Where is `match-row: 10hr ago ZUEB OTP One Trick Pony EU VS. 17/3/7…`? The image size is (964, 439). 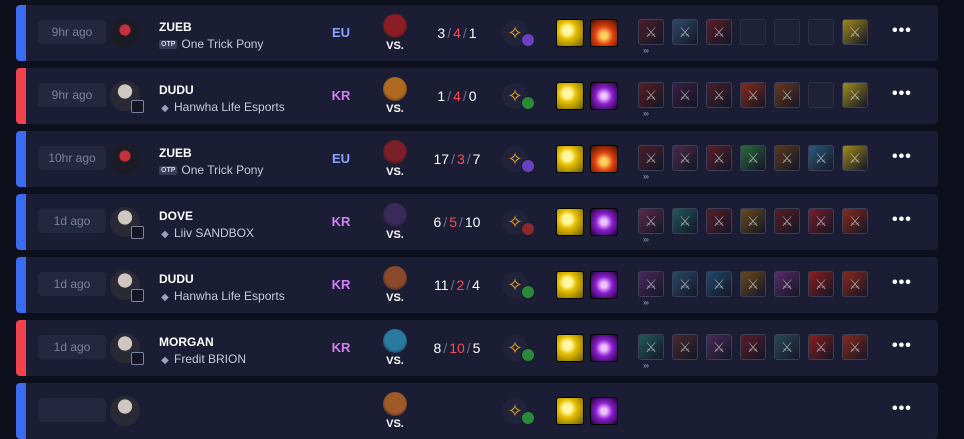 match-row: 10hr ago ZUEB OTP One Trick Pony EU VS. 17/3/7… is located at coordinates (477, 159).